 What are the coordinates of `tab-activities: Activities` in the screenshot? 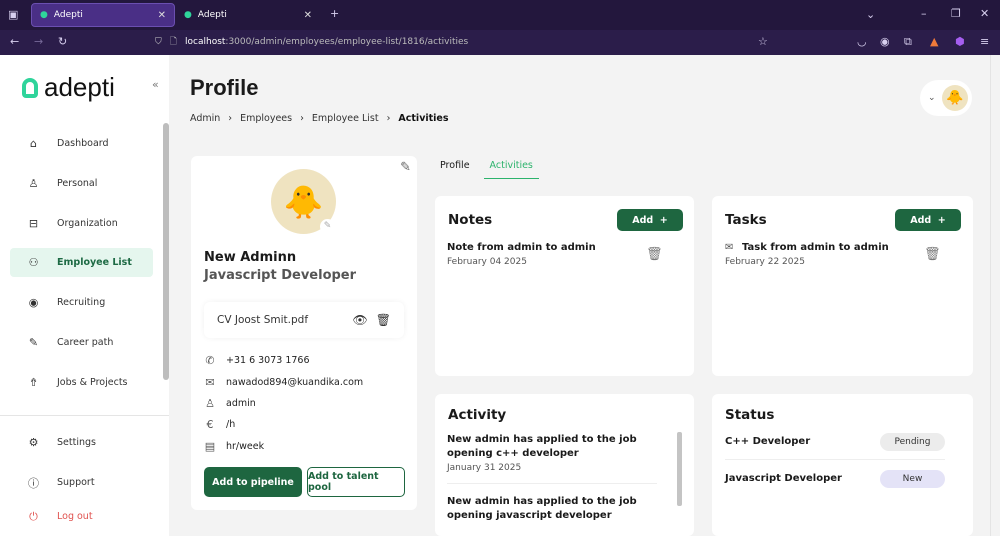 It's located at (511, 169).